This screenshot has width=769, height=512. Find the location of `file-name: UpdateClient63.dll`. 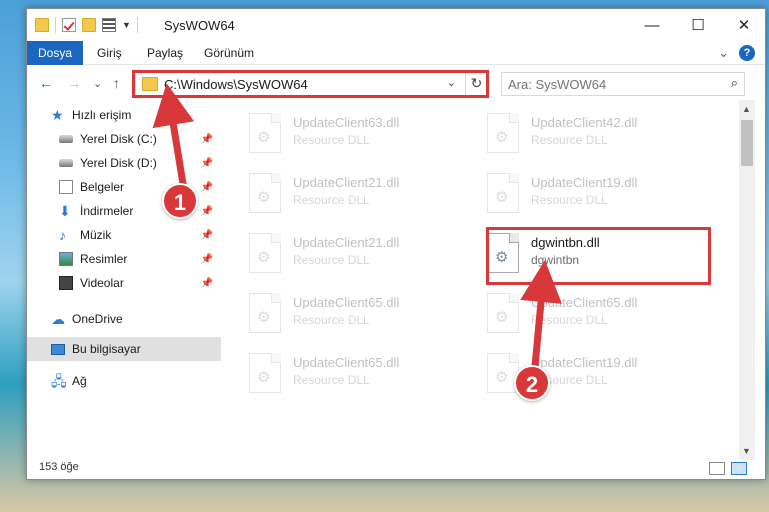

file-name: UpdateClient63.dll is located at coordinates (346, 122).